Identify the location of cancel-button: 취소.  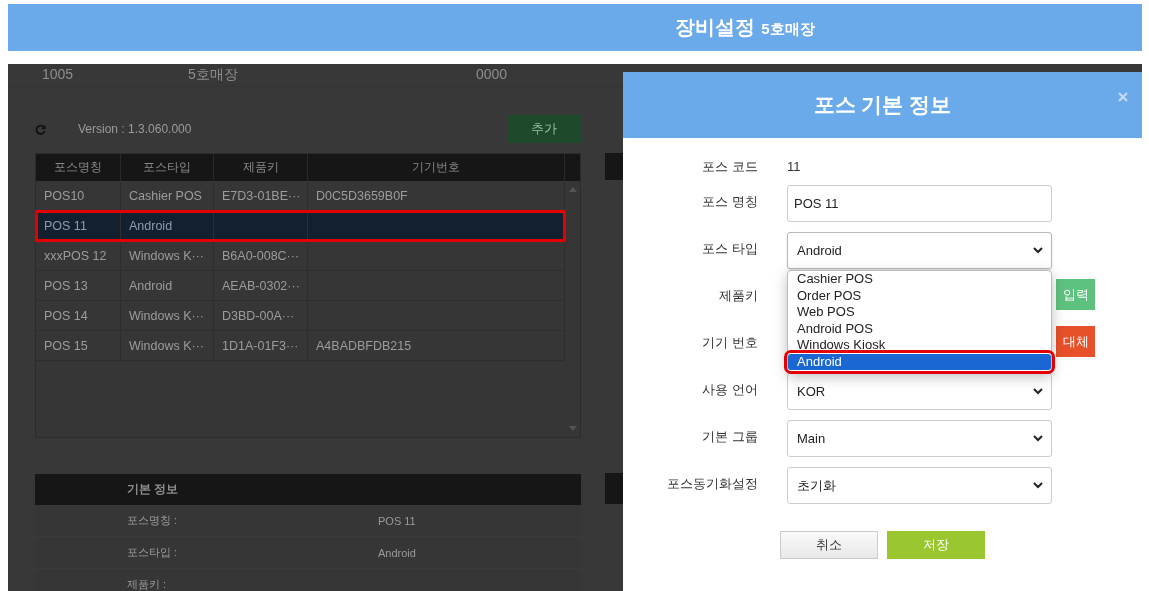
(829, 545).